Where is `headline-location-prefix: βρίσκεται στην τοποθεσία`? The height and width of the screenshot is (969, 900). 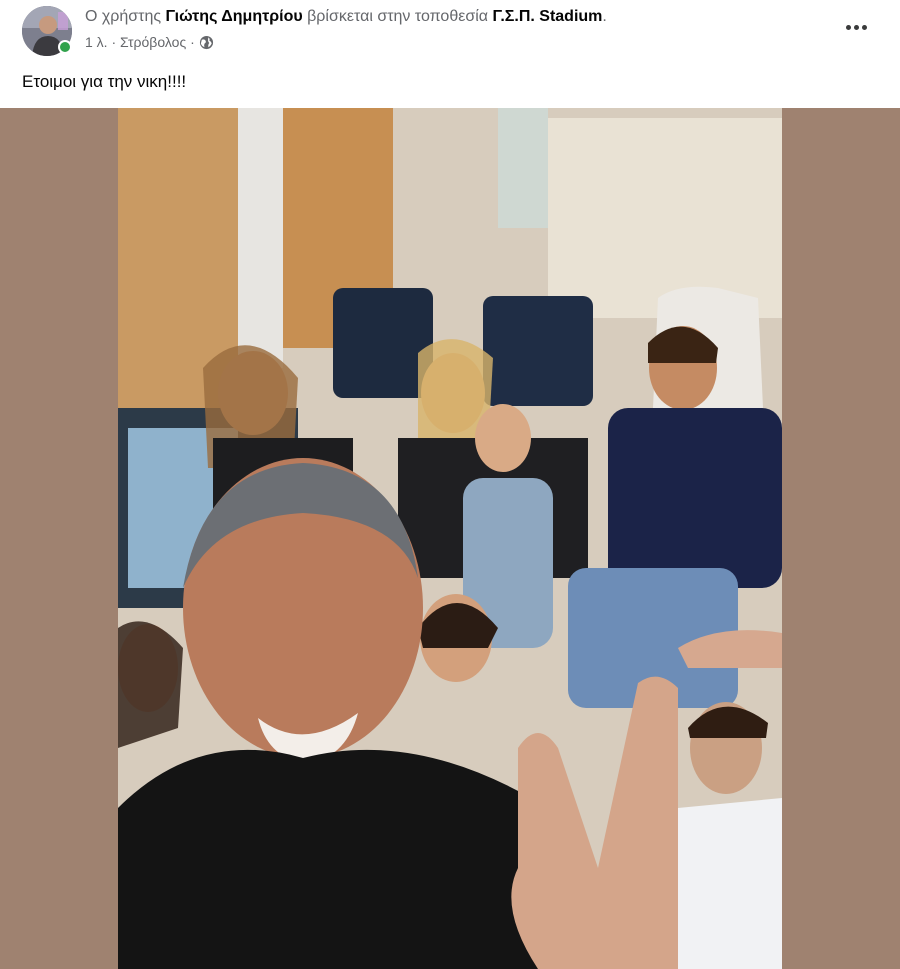 headline-location-prefix: βρίσκεται στην τοποθεσία is located at coordinates (397, 16).